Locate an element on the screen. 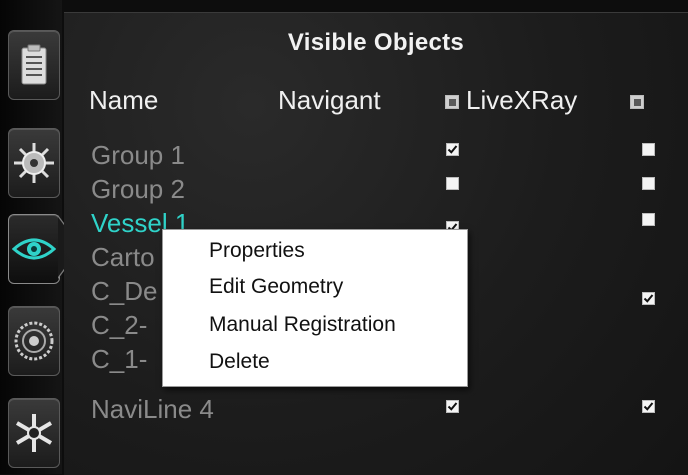  target-button is located at coordinates (34, 341).